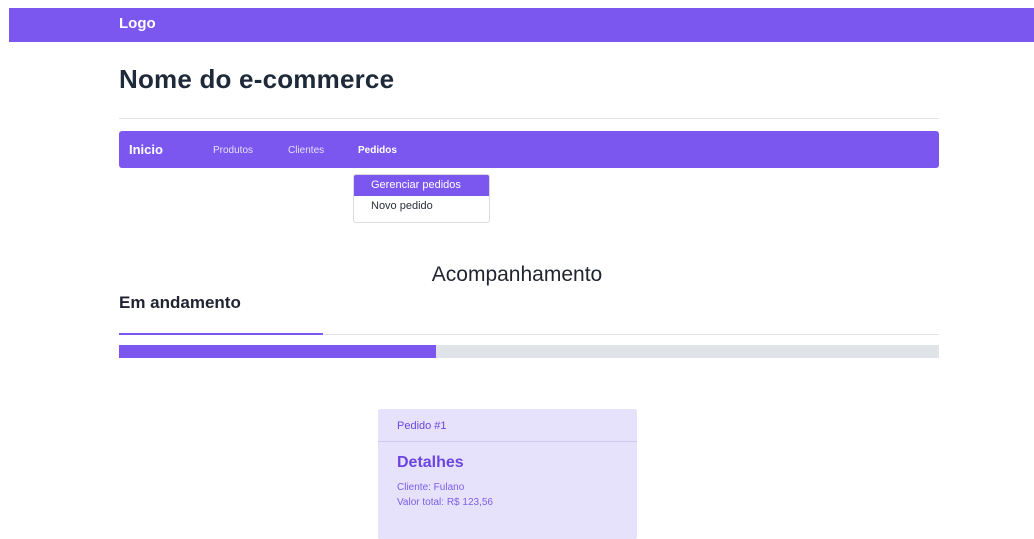 The height and width of the screenshot is (539, 1034). What do you see at coordinates (221, 334) in the screenshot?
I see `active-tab-indicator` at bounding box center [221, 334].